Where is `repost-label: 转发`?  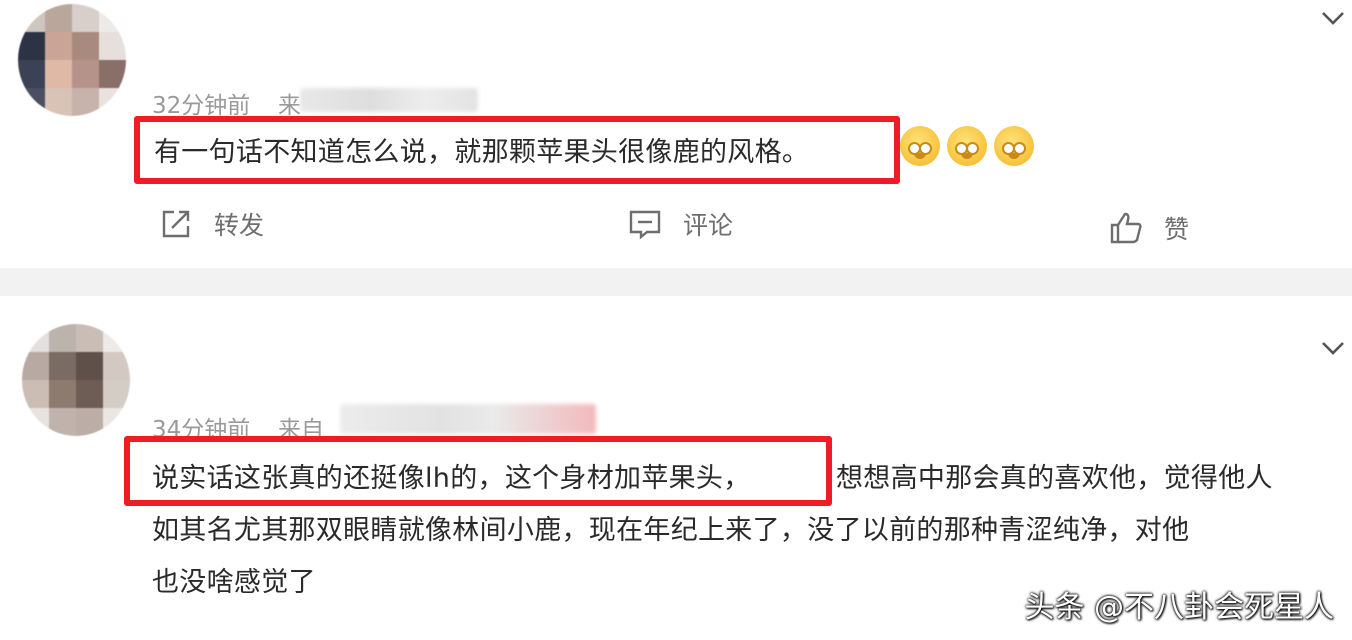 repost-label: 转发 is located at coordinates (239, 225).